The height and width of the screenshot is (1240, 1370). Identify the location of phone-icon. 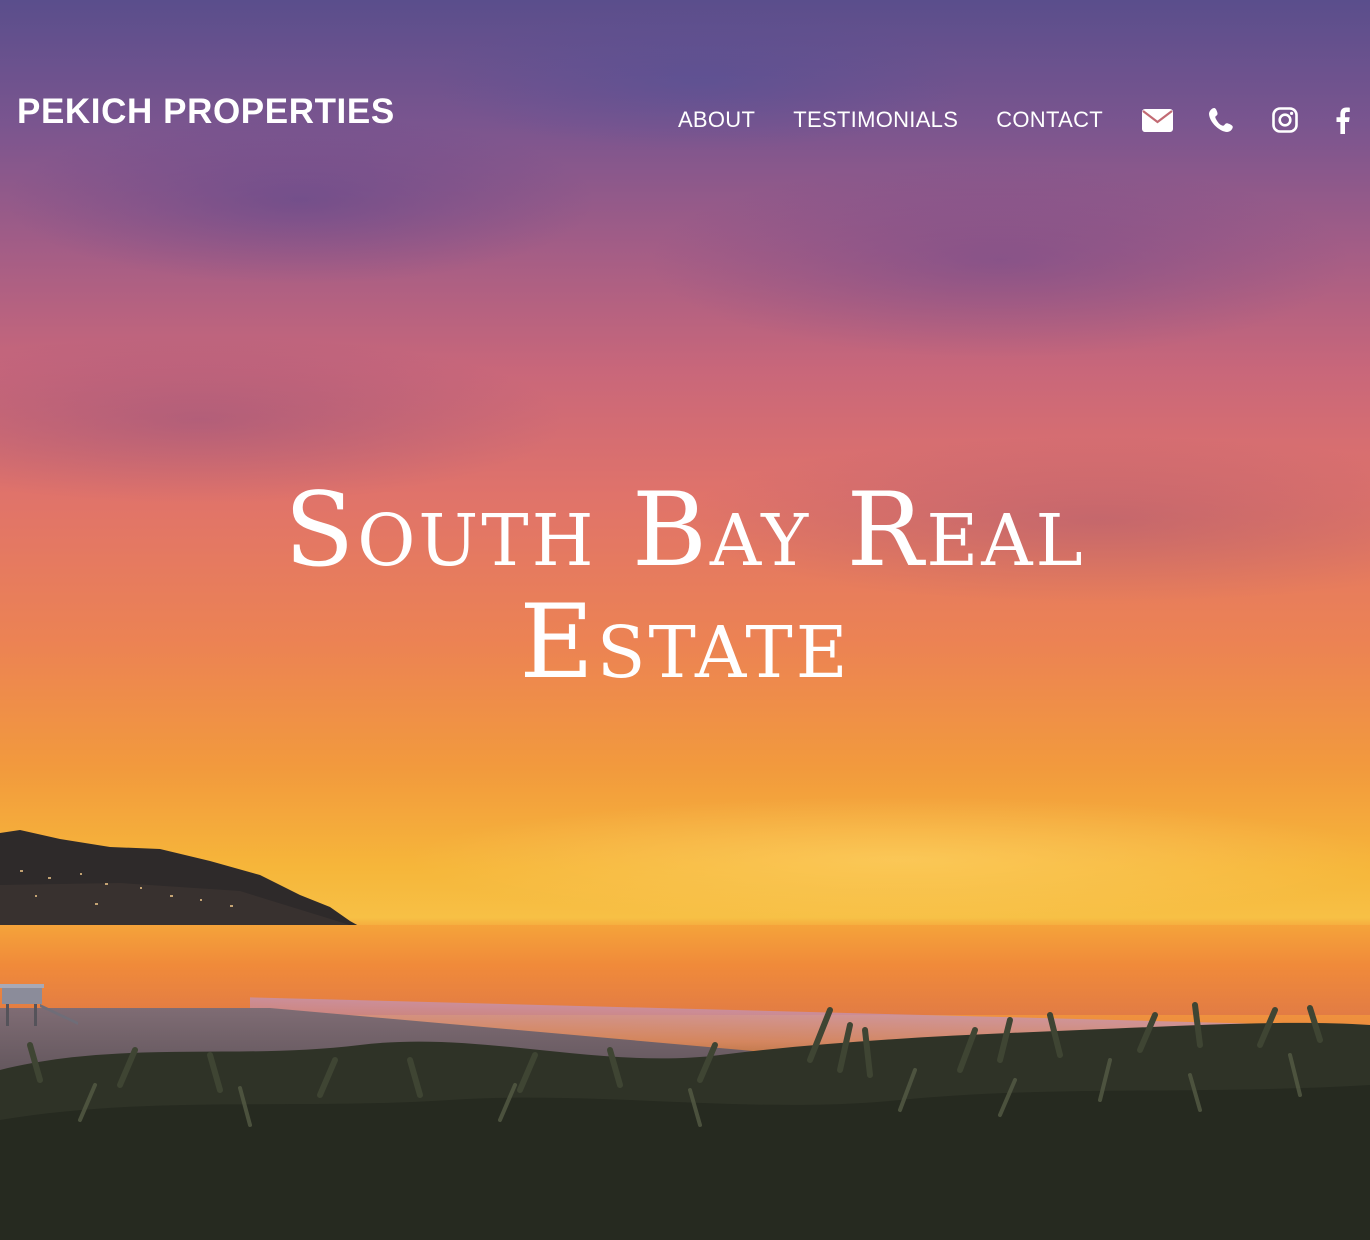
(1221, 120).